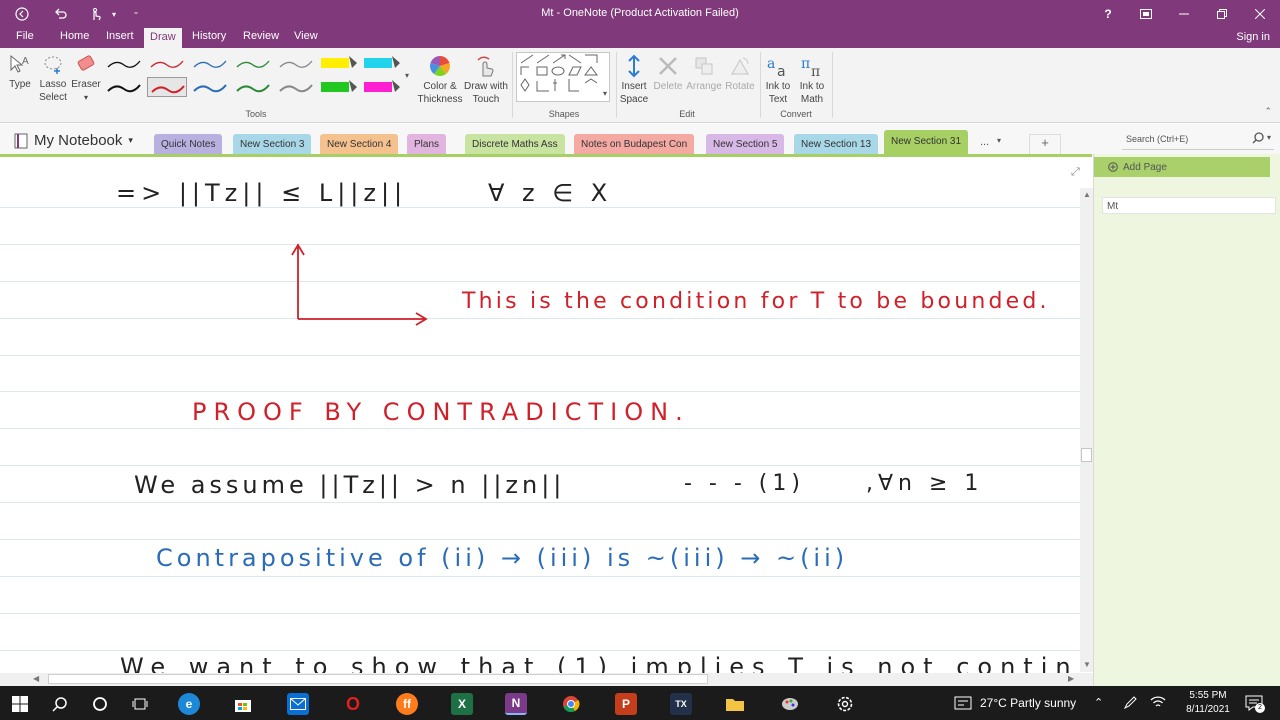  Describe the element at coordinates (86, 79) in the screenshot. I see `eraser-button: Eraser ▾` at that location.